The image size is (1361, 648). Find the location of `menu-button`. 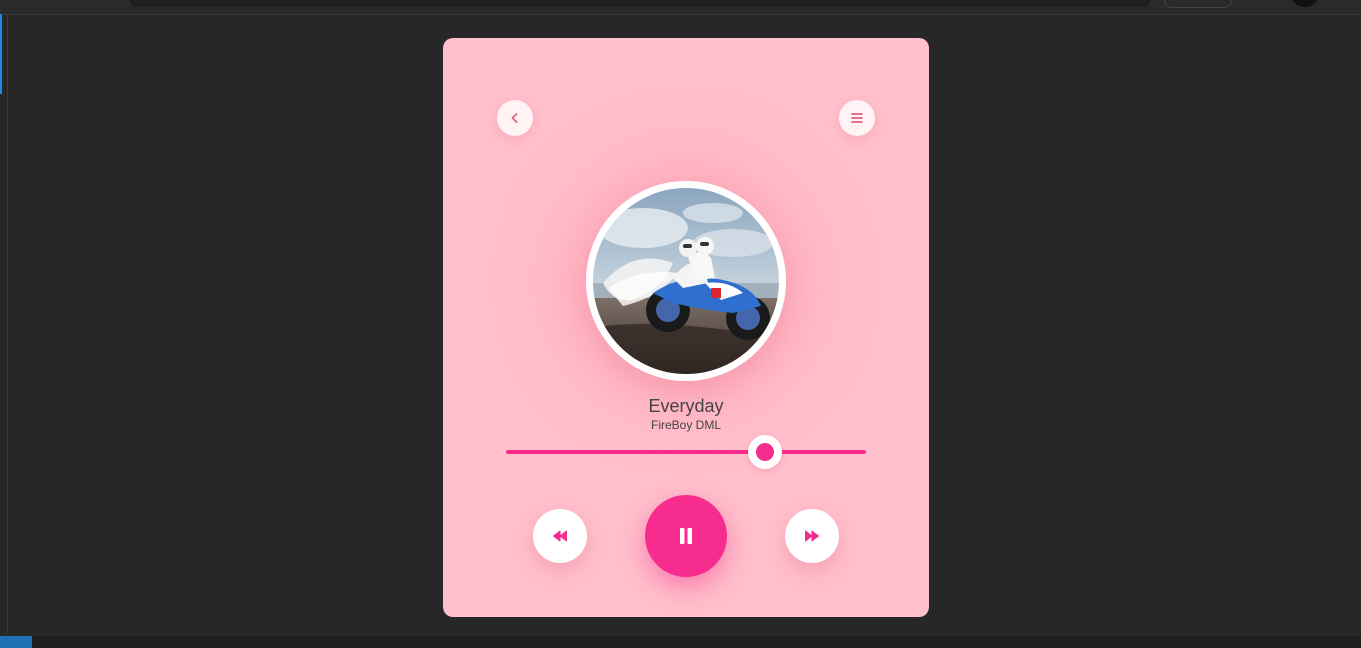

menu-button is located at coordinates (857, 118).